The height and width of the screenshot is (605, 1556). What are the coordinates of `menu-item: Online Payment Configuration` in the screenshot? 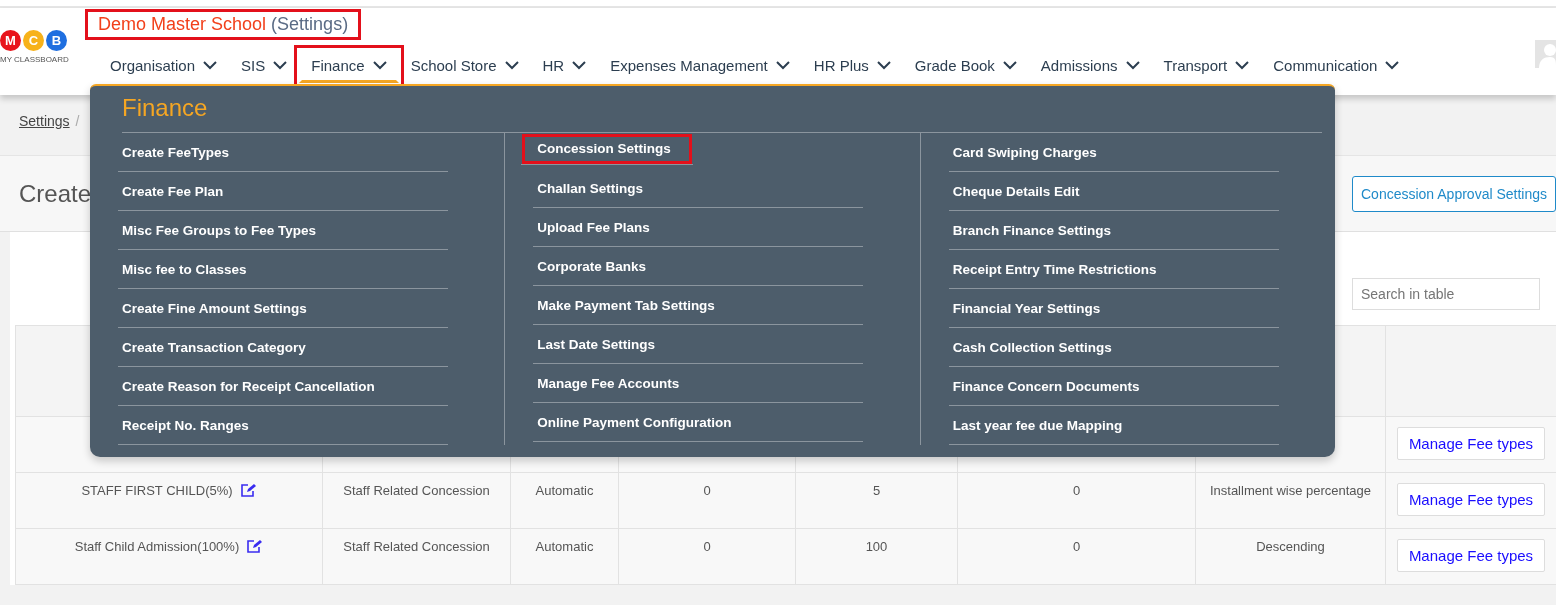 It's located at (698, 422).